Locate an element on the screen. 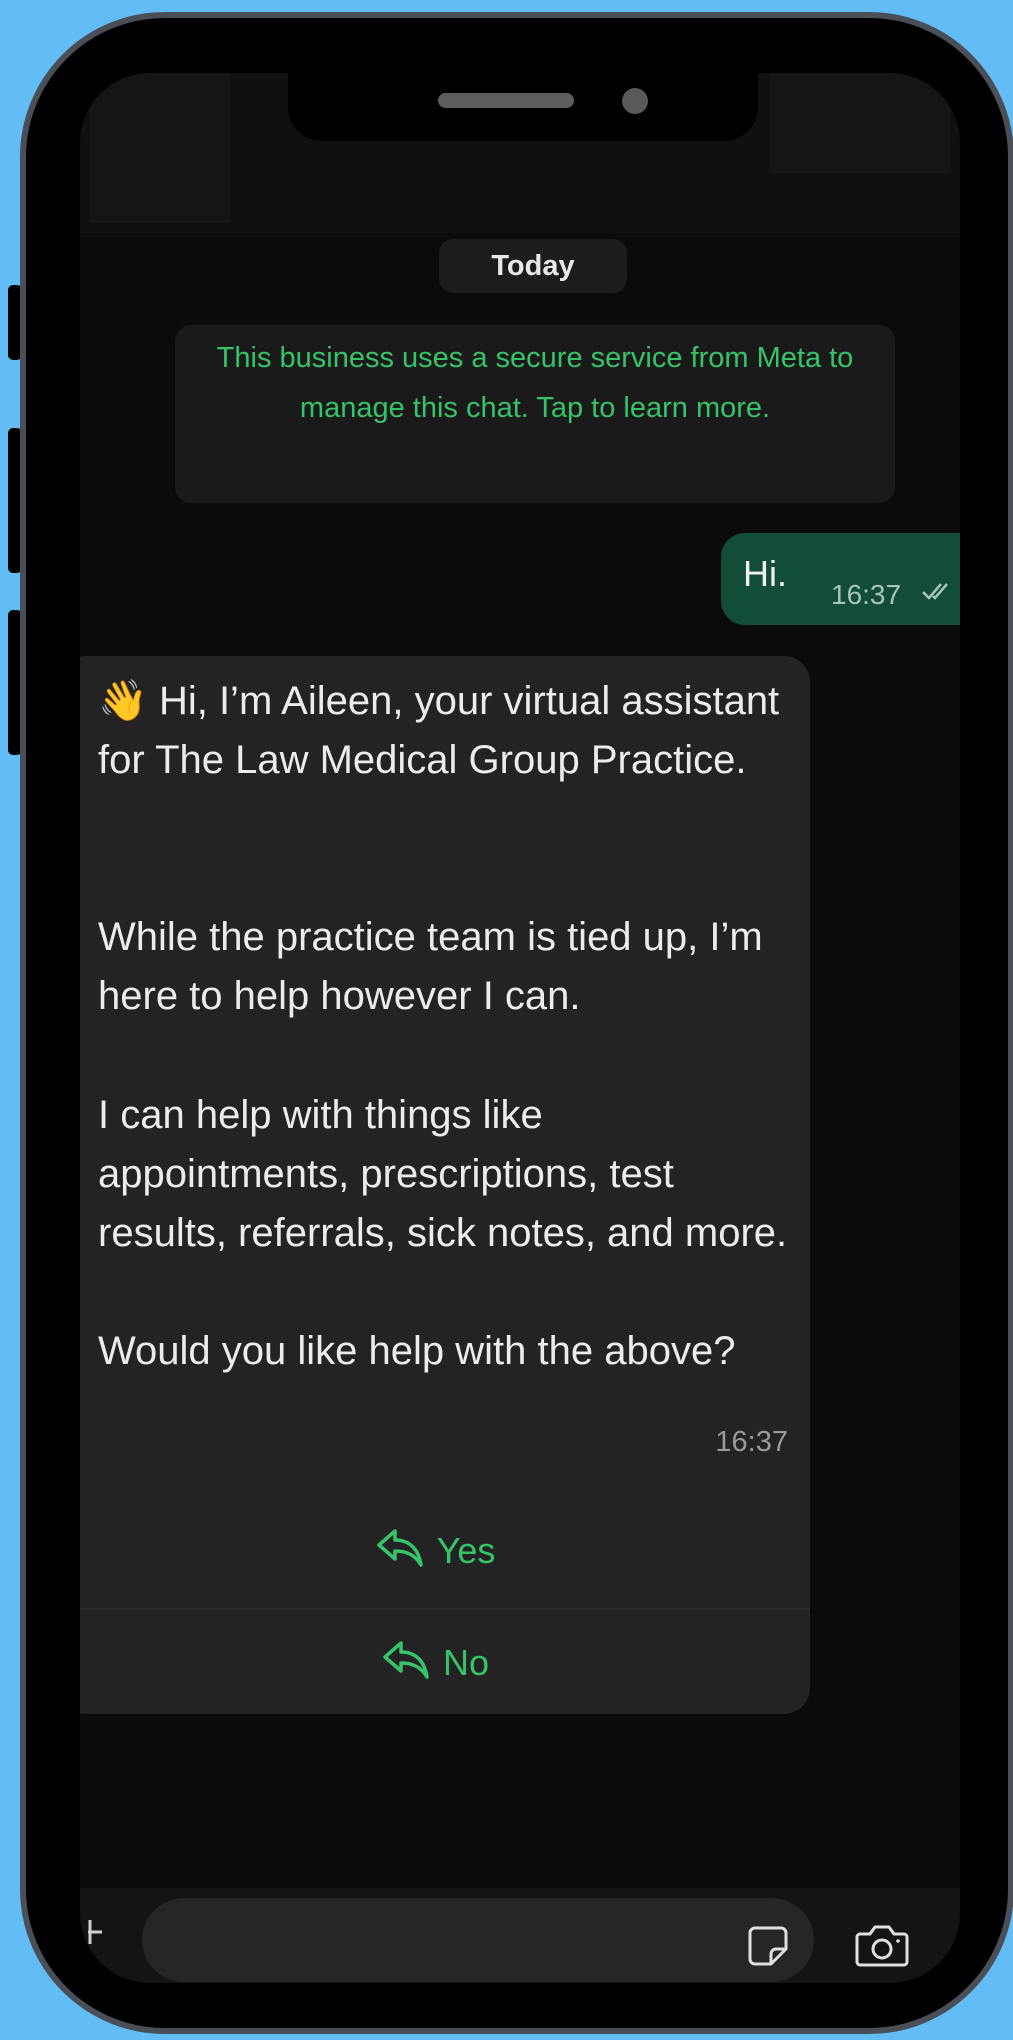  sticker-icon is located at coordinates (768, 1946).